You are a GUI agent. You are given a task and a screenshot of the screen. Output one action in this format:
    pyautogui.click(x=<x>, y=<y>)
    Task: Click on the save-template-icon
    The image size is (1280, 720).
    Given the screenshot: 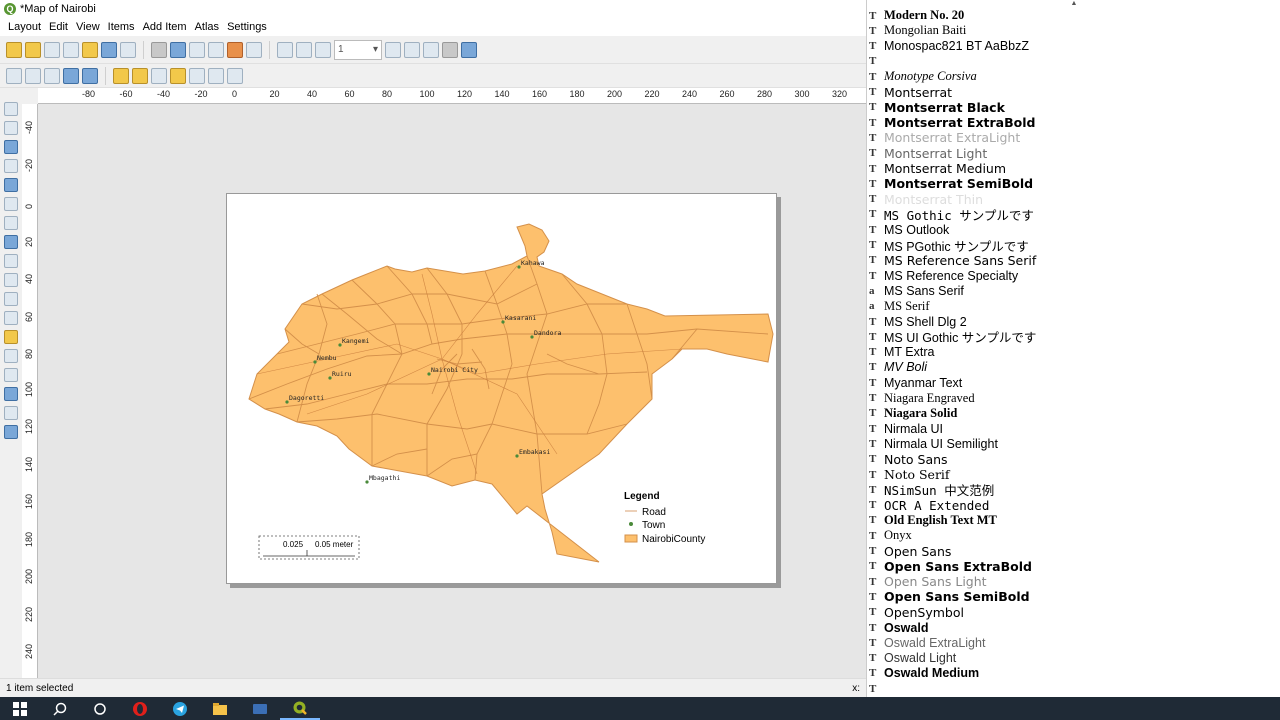 What is the action you would take?
    pyautogui.click(x=71, y=49)
    